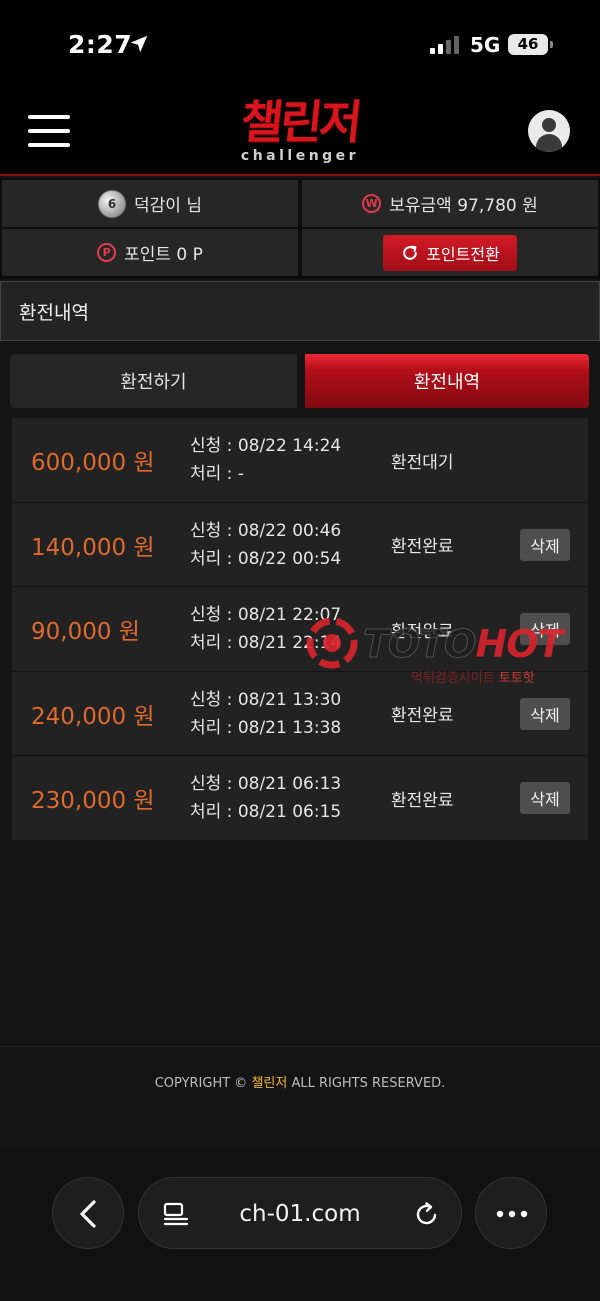 The width and height of the screenshot is (600, 1301). Describe the element at coordinates (163, 255) in the screenshot. I see `points-text: 포인트 0 P` at that location.